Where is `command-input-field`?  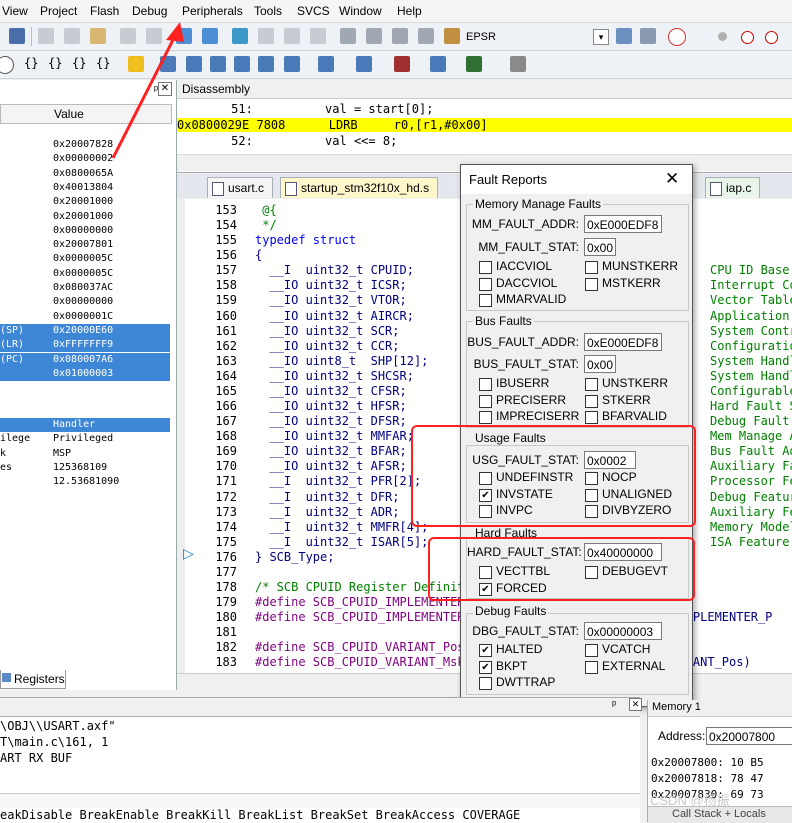
command-input-field is located at coordinates (320, 800).